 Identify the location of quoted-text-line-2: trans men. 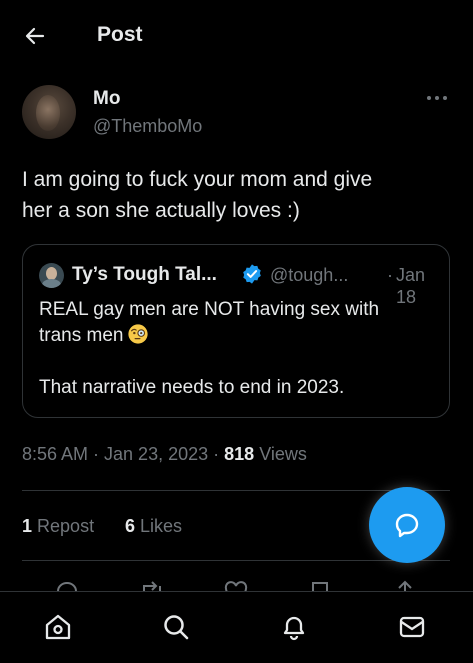
(94, 336).